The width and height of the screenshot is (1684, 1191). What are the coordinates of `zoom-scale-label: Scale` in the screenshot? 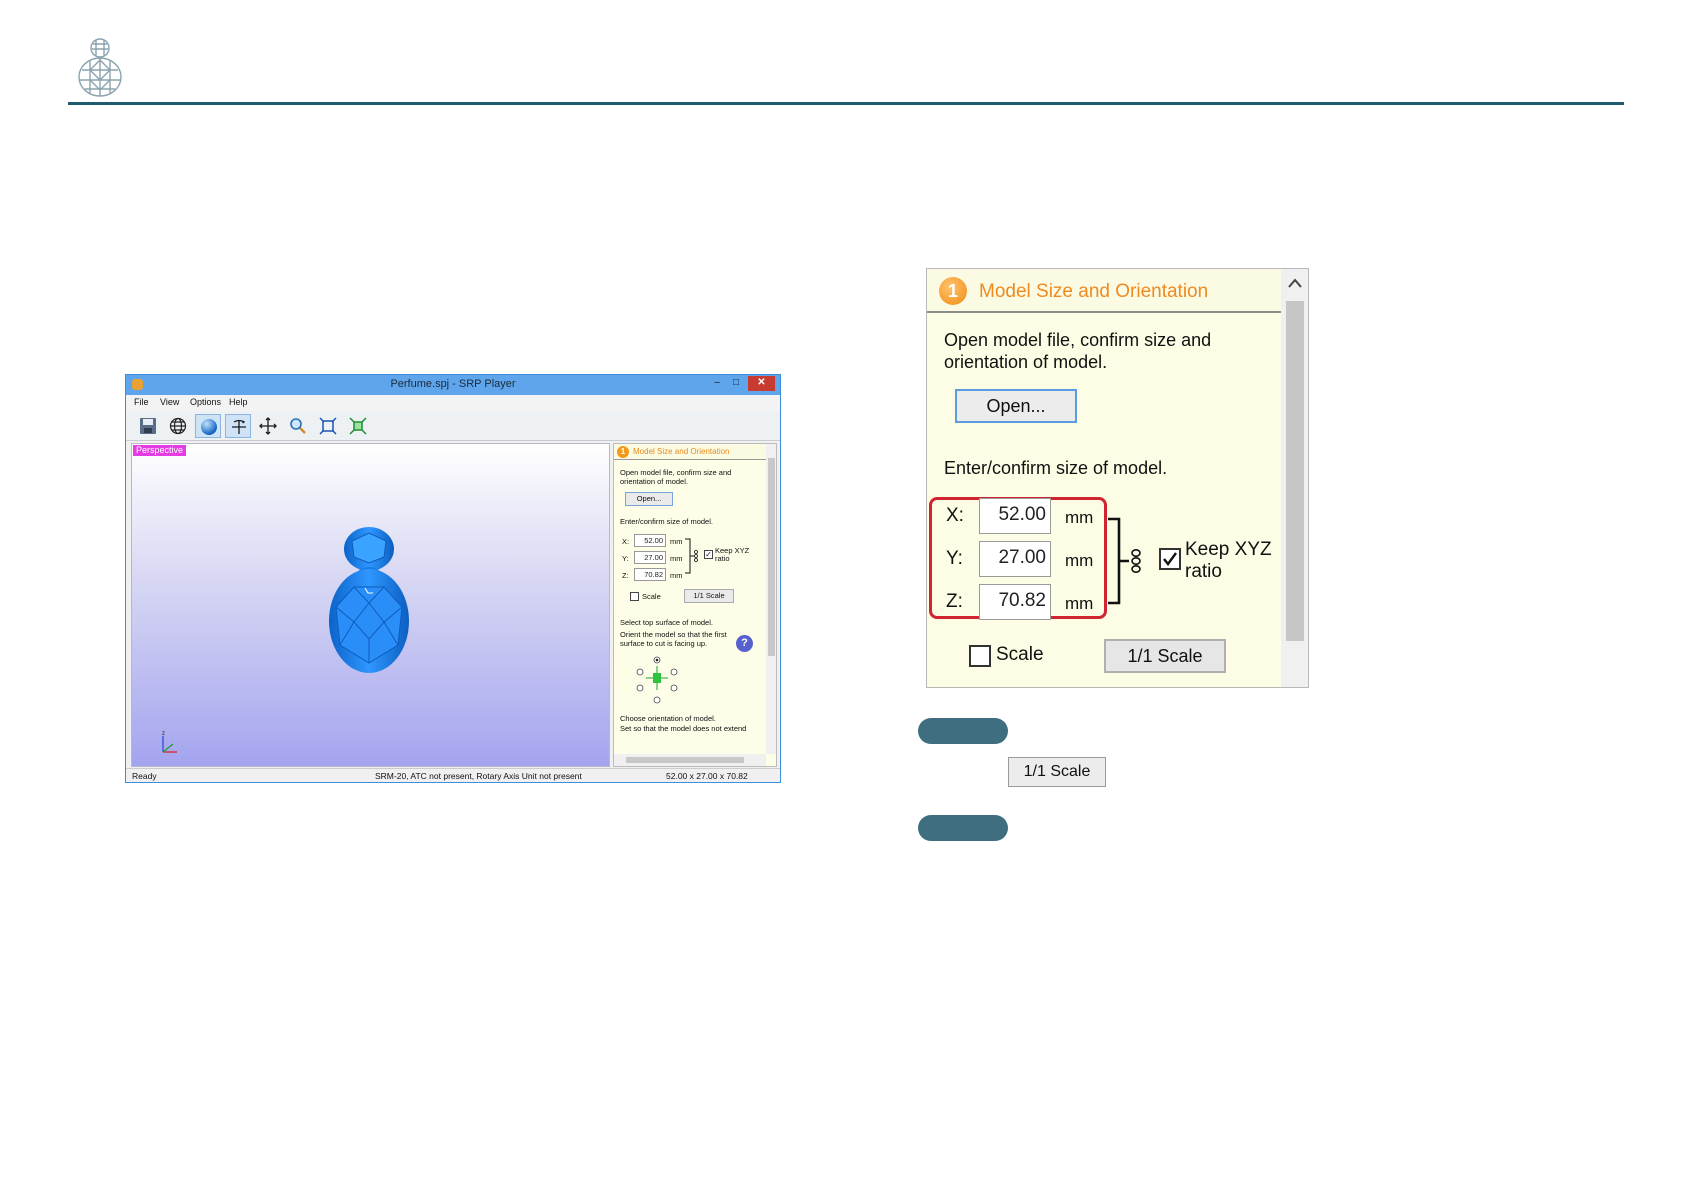 It's located at (1020, 654).